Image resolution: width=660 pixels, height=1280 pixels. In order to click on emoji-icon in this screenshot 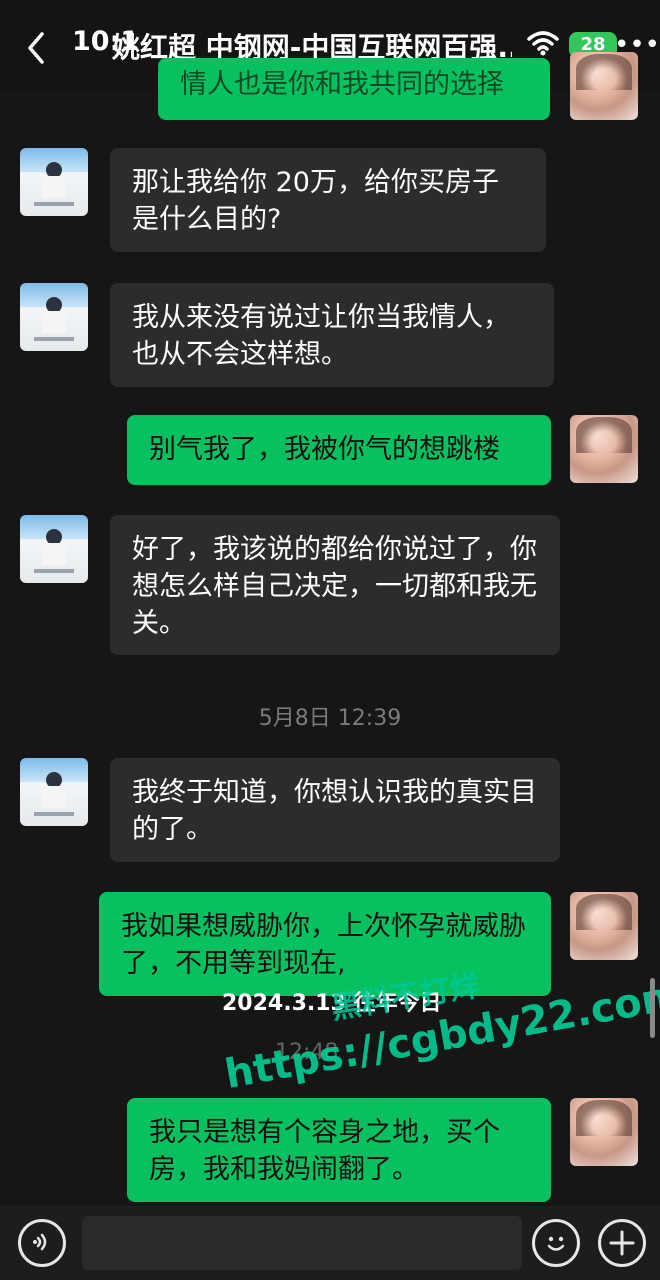, I will do `click(556, 1243)`.